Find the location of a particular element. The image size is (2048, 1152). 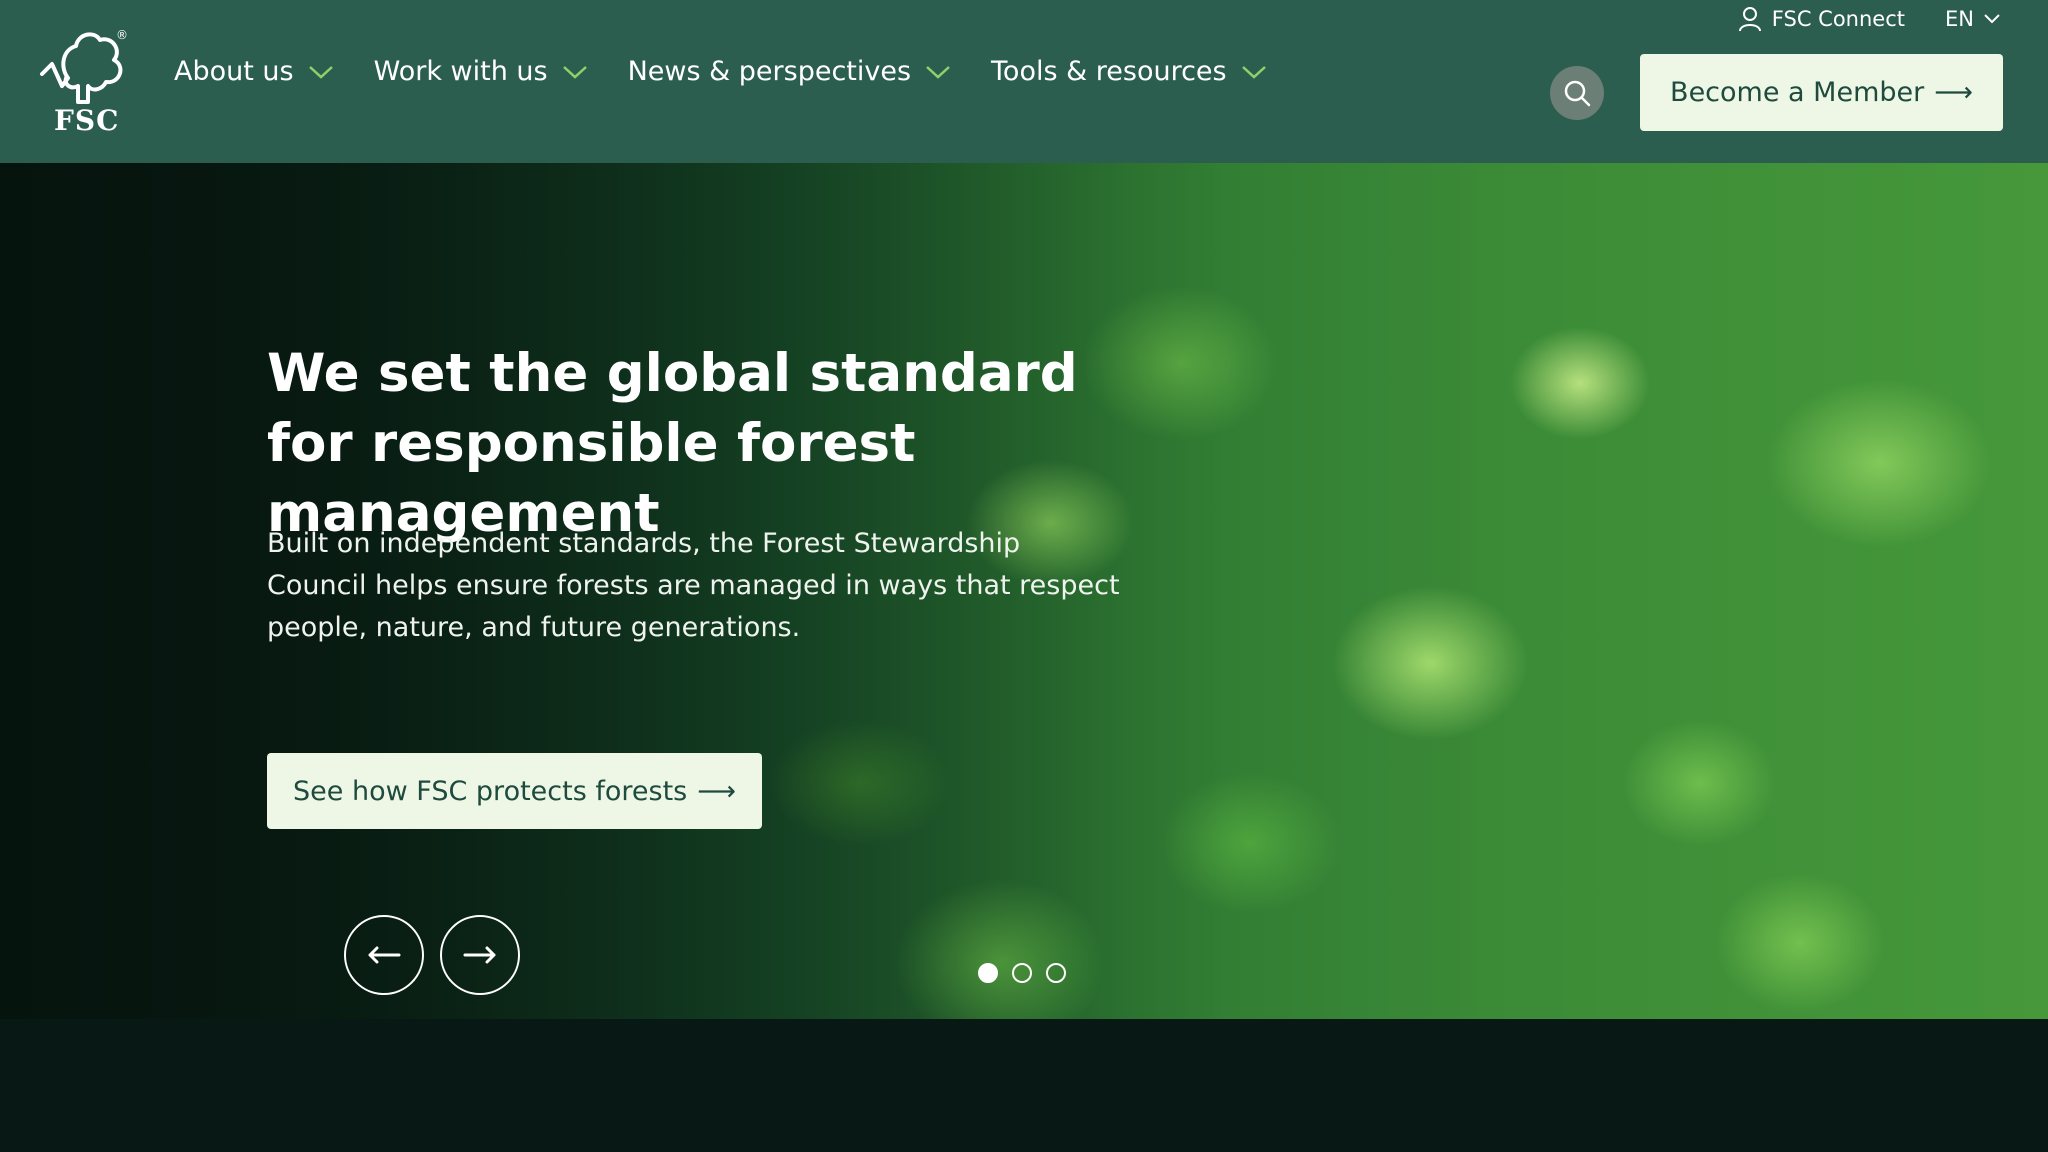

nav-item-about-us: About us is located at coordinates (254, 71).